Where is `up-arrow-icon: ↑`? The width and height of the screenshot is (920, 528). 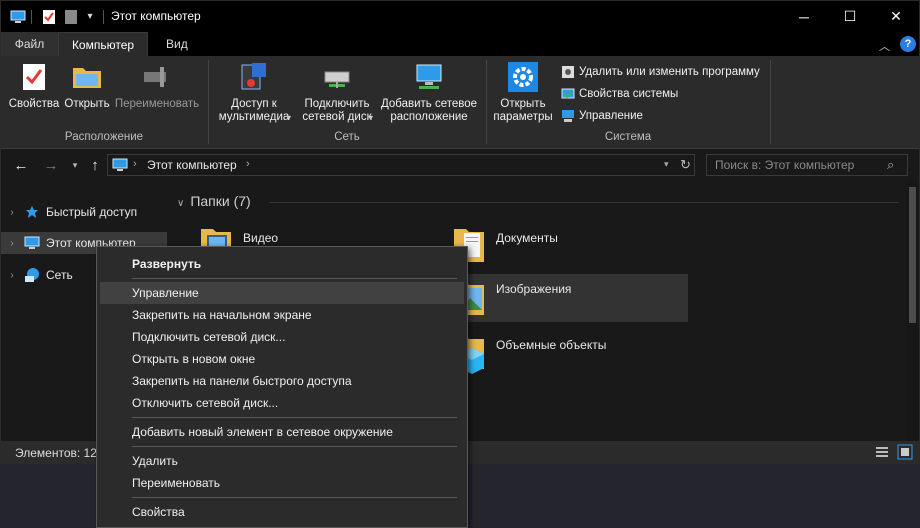 up-arrow-icon: ↑ is located at coordinates (95, 165).